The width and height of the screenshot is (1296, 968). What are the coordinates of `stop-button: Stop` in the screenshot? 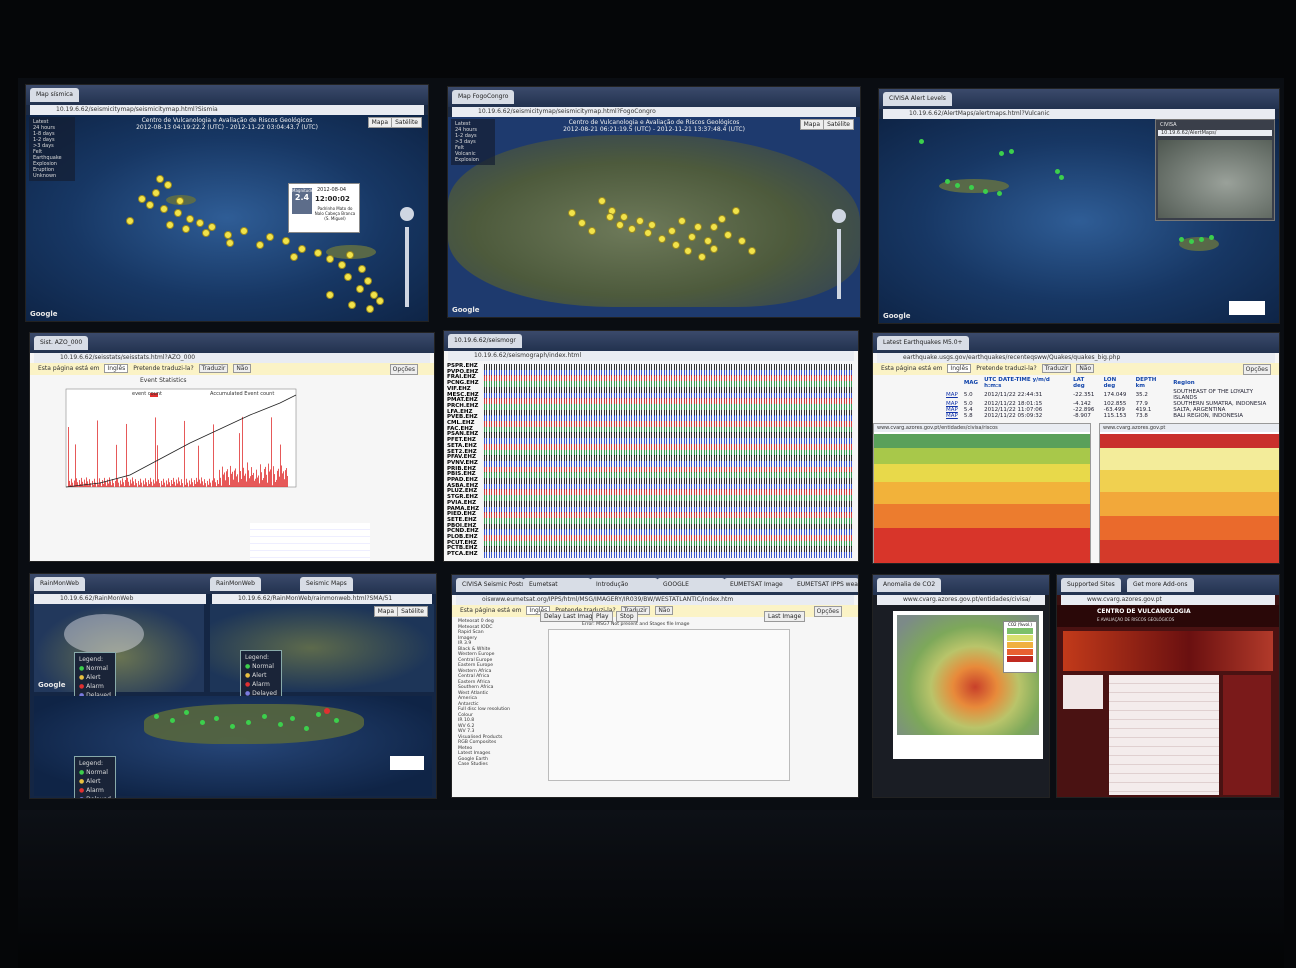 It's located at (627, 616).